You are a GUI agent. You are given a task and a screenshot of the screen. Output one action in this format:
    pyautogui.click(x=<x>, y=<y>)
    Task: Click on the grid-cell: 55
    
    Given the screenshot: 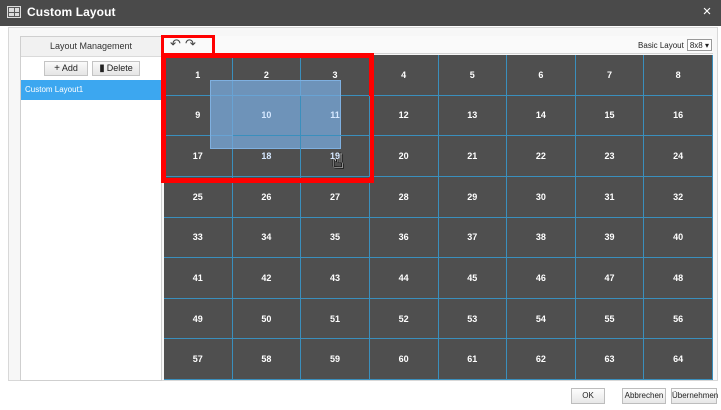 What is the action you would take?
    pyautogui.click(x=610, y=319)
    